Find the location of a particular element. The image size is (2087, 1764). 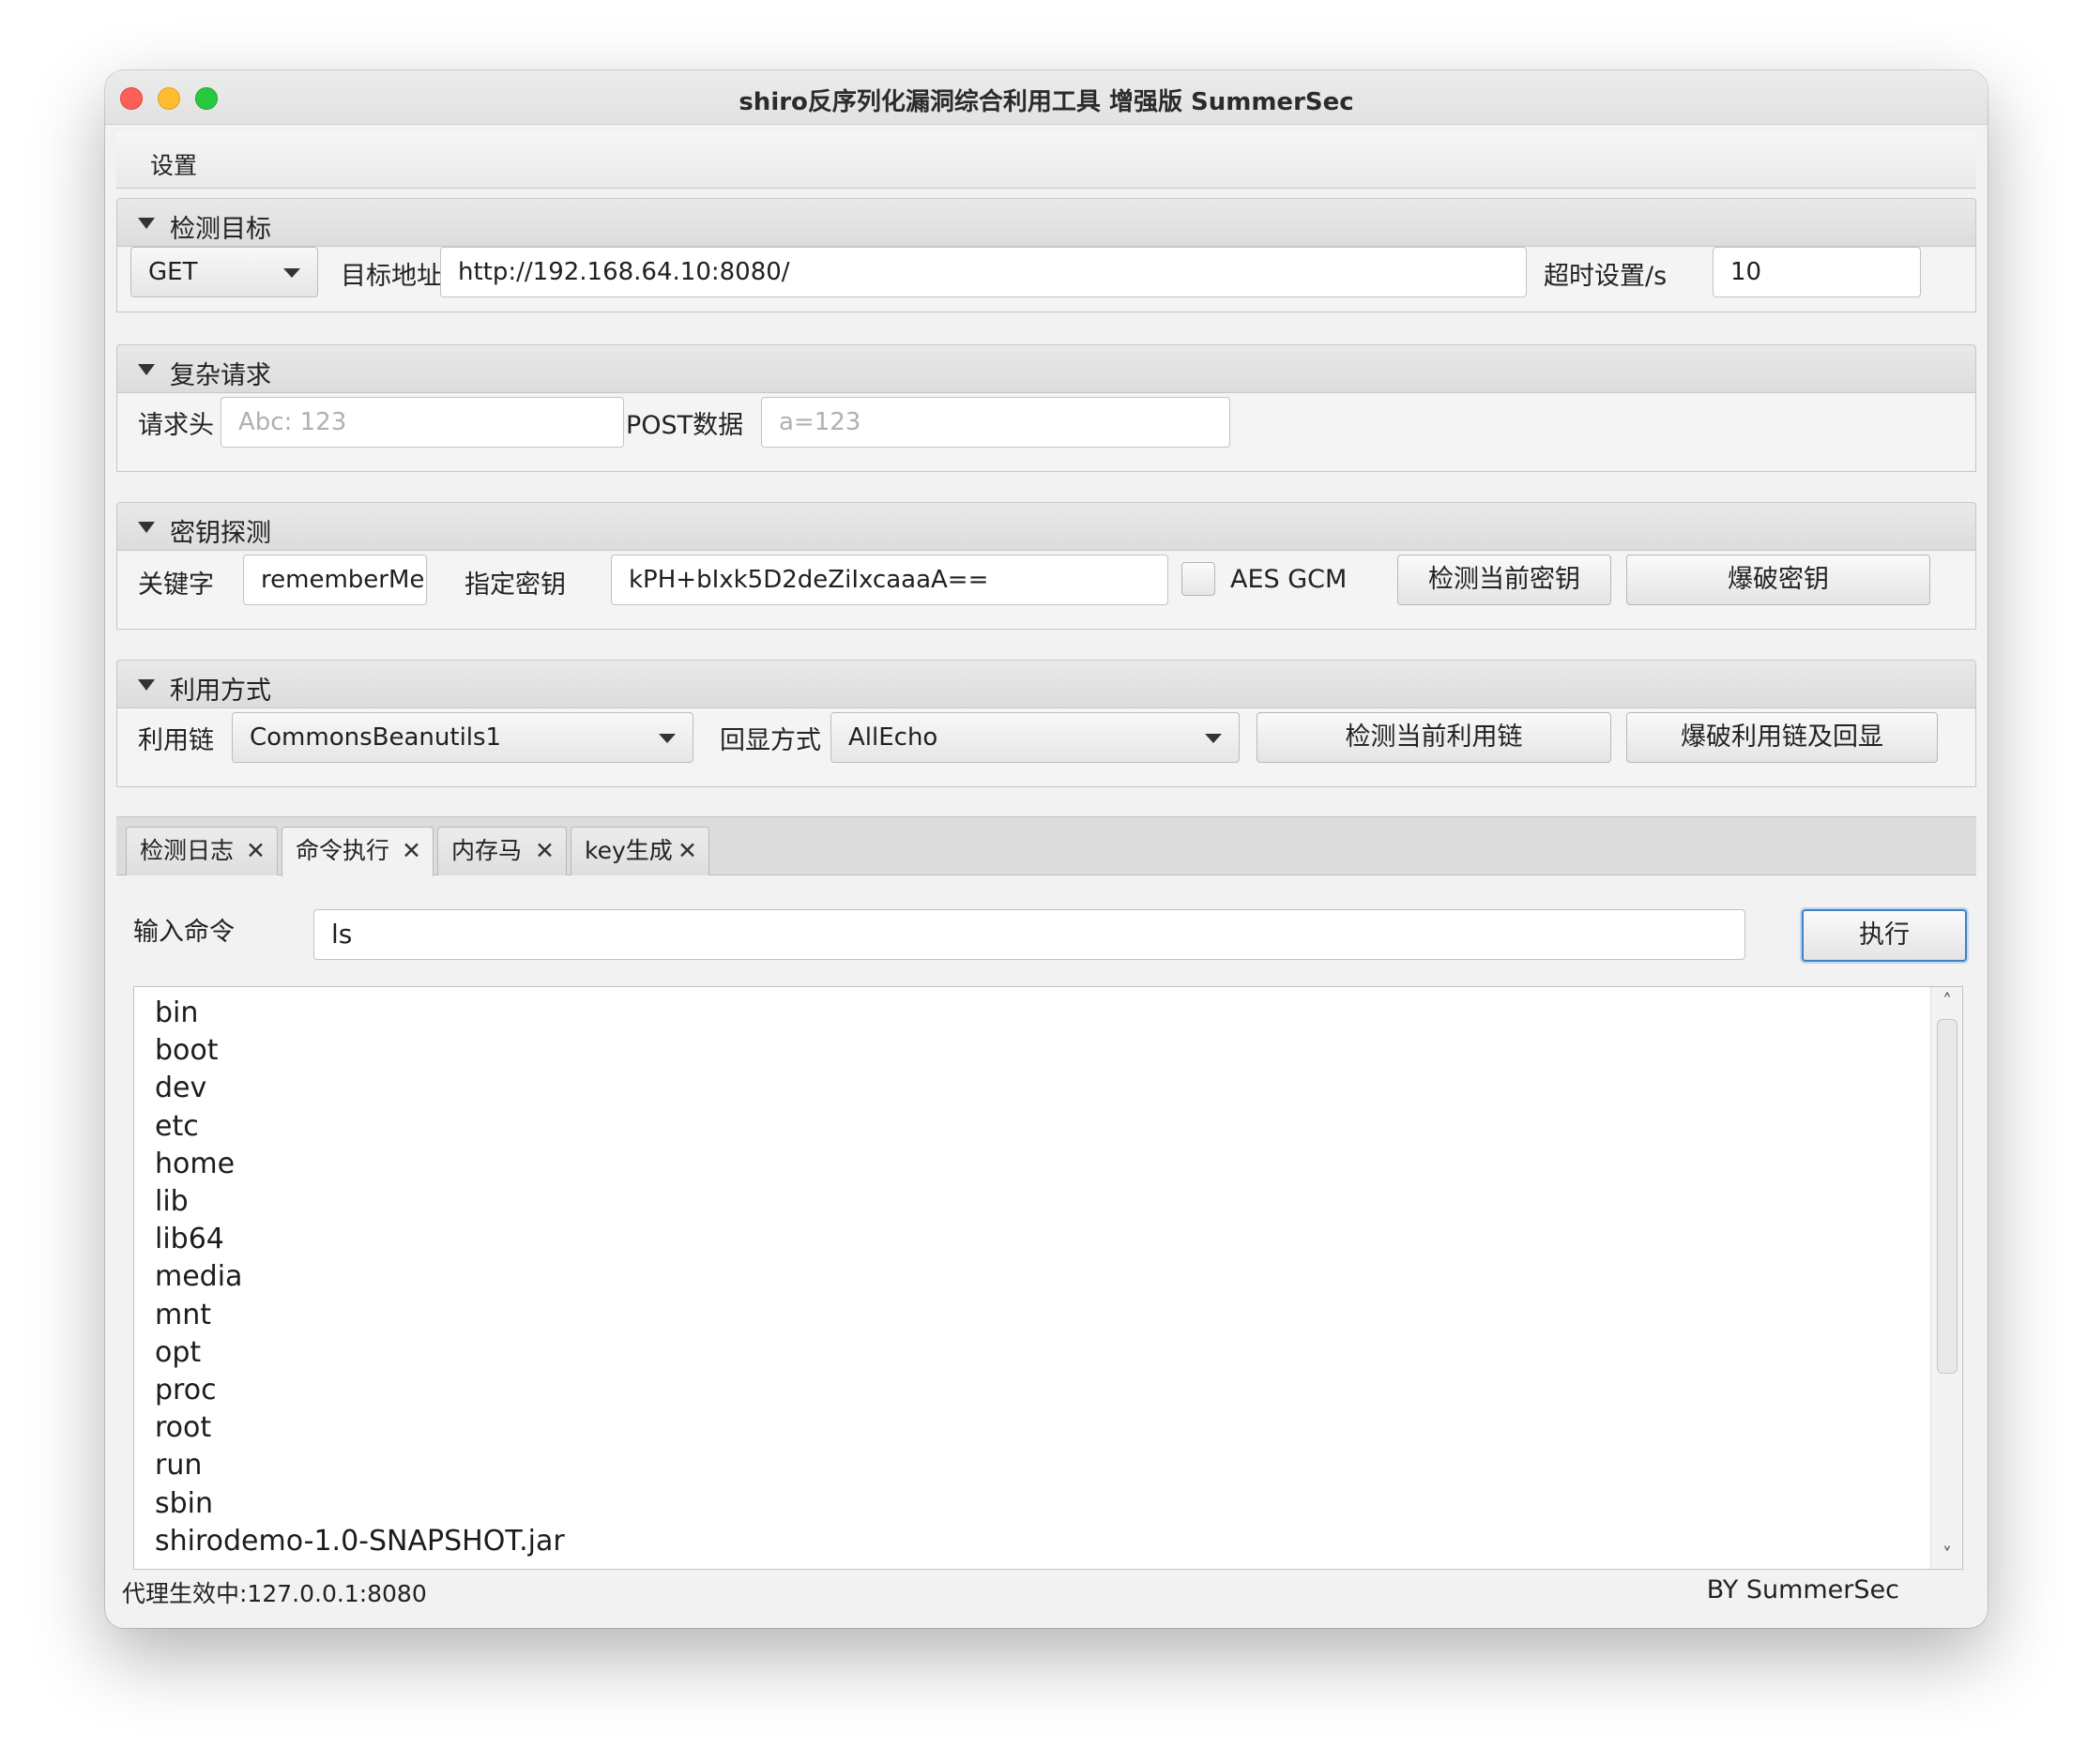

tab-label: 命令执行 is located at coordinates (343, 850).